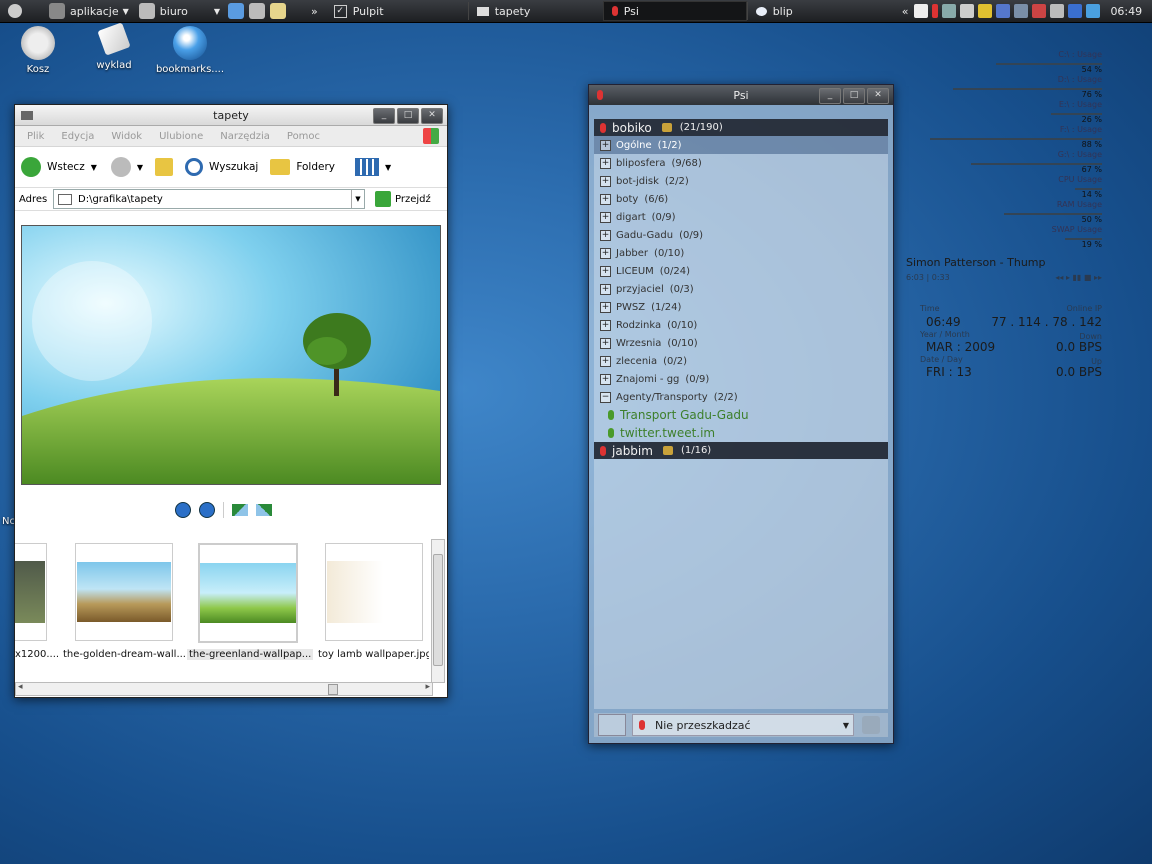 The height and width of the screenshot is (864, 1152). What do you see at coordinates (66, 167) in the screenshot?
I see `back-button-label: Wstecz` at bounding box center [66, 167].